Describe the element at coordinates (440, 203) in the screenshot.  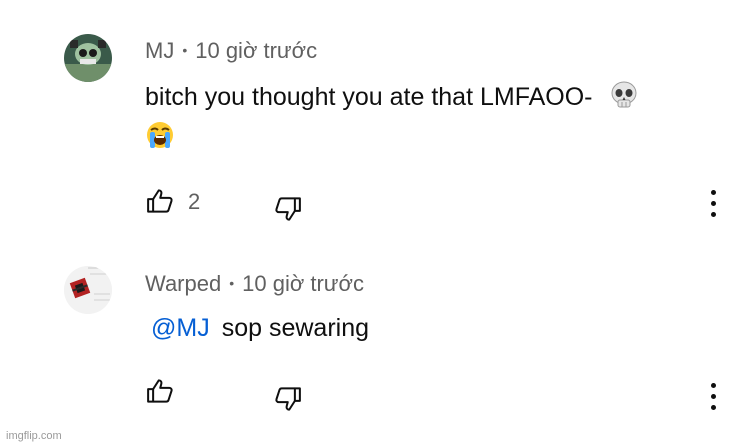
I see `comment-actions: 2` at that location.